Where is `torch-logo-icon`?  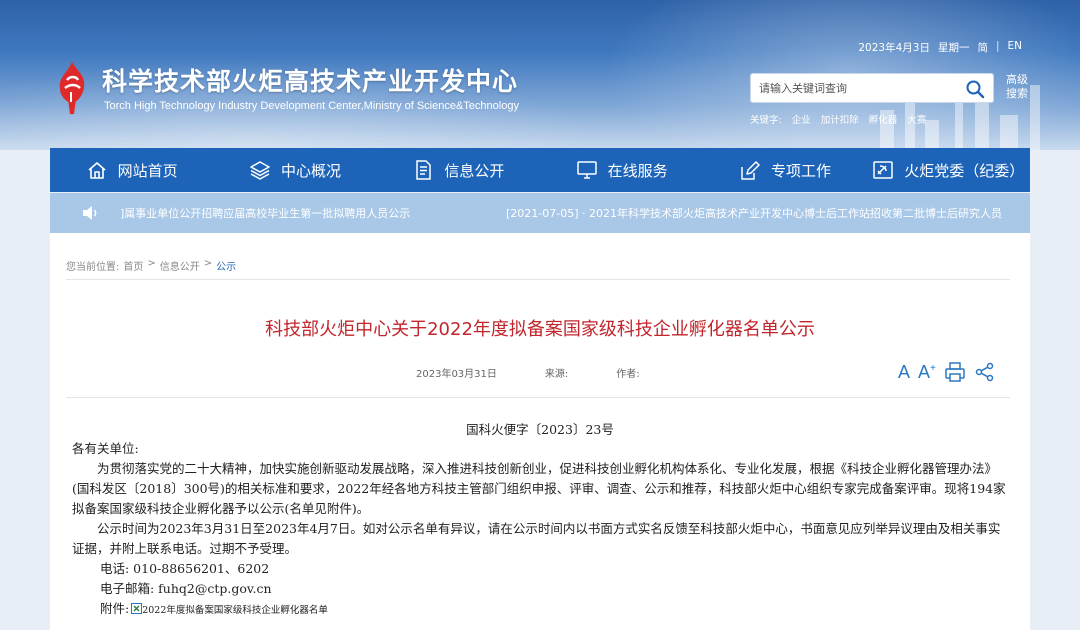 torch-logo-icon is located at coordinates (72, 88).